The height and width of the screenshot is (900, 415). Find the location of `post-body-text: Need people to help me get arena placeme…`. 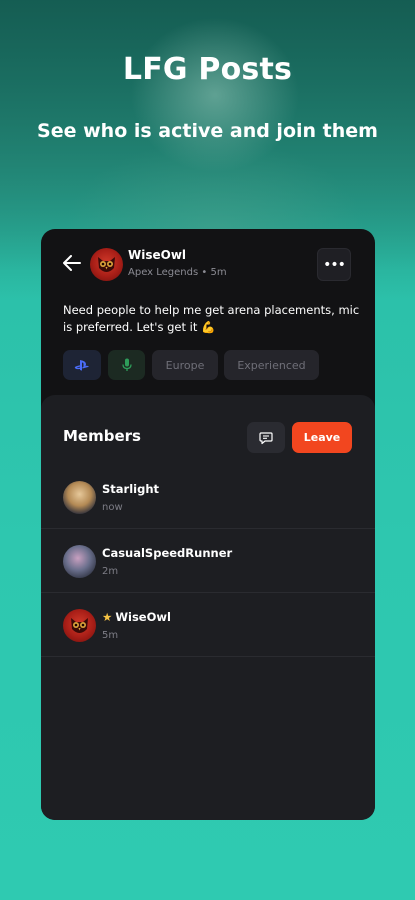

post-body-text: Need people to help me get arena placeme… is located at coordinates (211, 318).